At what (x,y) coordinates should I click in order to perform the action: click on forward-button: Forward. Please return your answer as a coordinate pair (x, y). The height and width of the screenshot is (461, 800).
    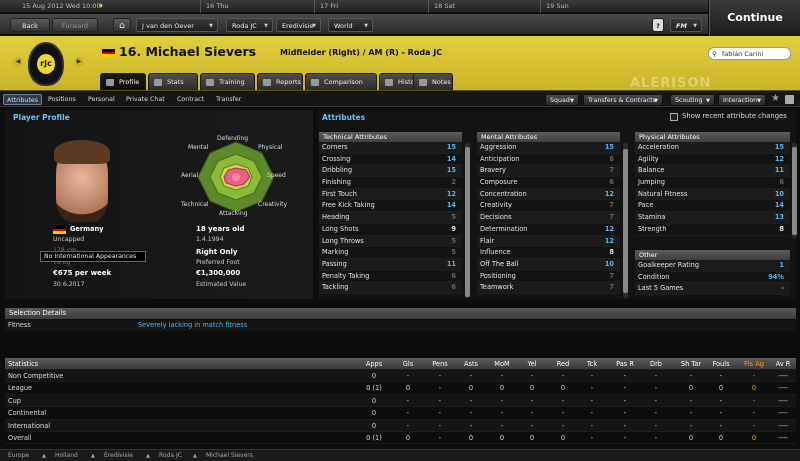
    Looking at the image, I should click on (75, 25).